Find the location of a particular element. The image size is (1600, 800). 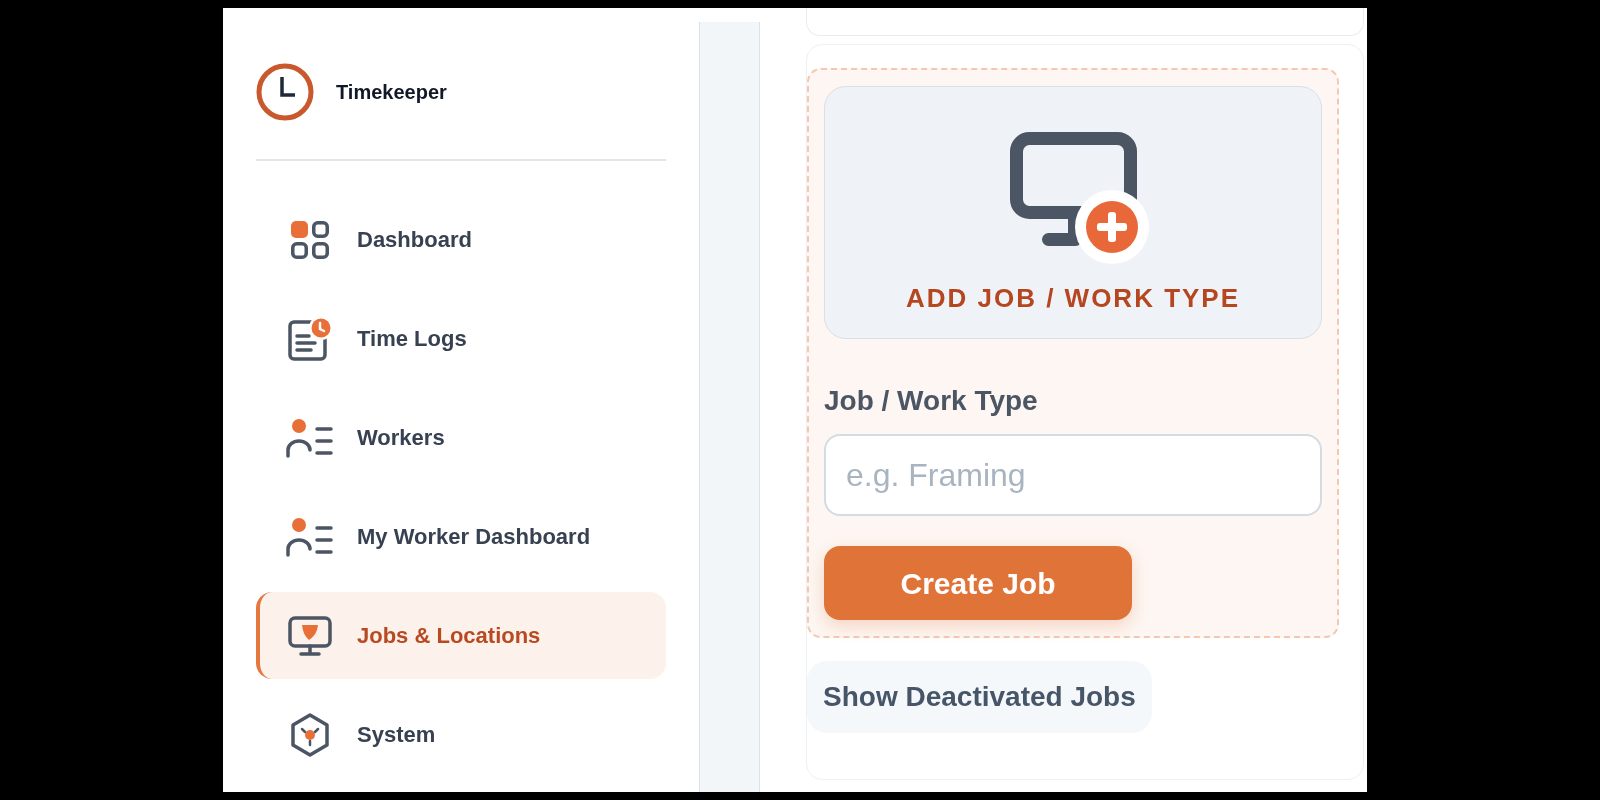

input-field: e.g. Framing is located at coordinates (1073, 475).